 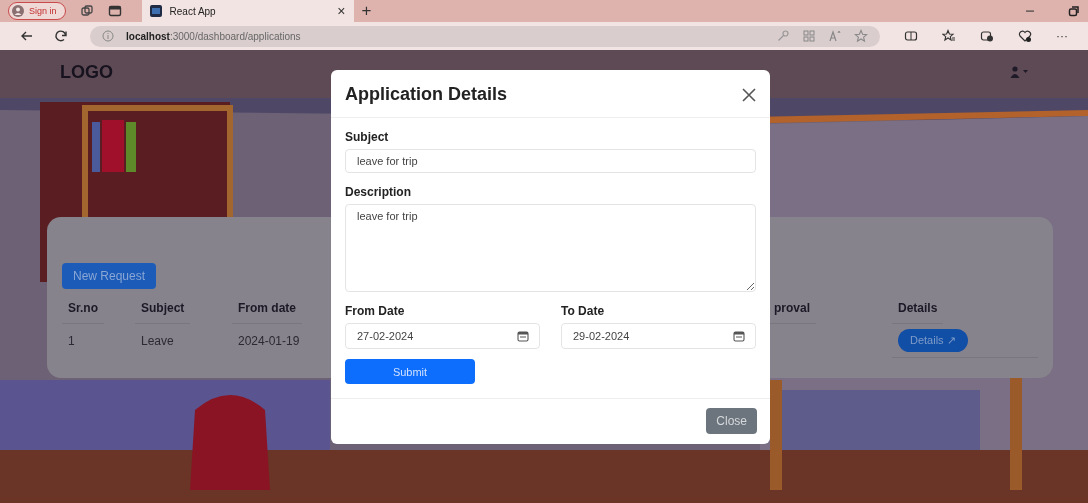 I want to click on column-header: Subject, so click(x=163, y=308).